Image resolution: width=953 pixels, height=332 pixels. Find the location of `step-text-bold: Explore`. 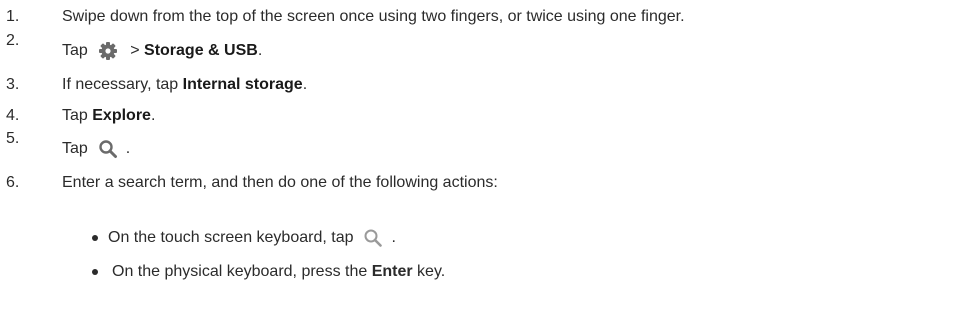

step-text-bold: Explore is located at coordinates (121, 115).